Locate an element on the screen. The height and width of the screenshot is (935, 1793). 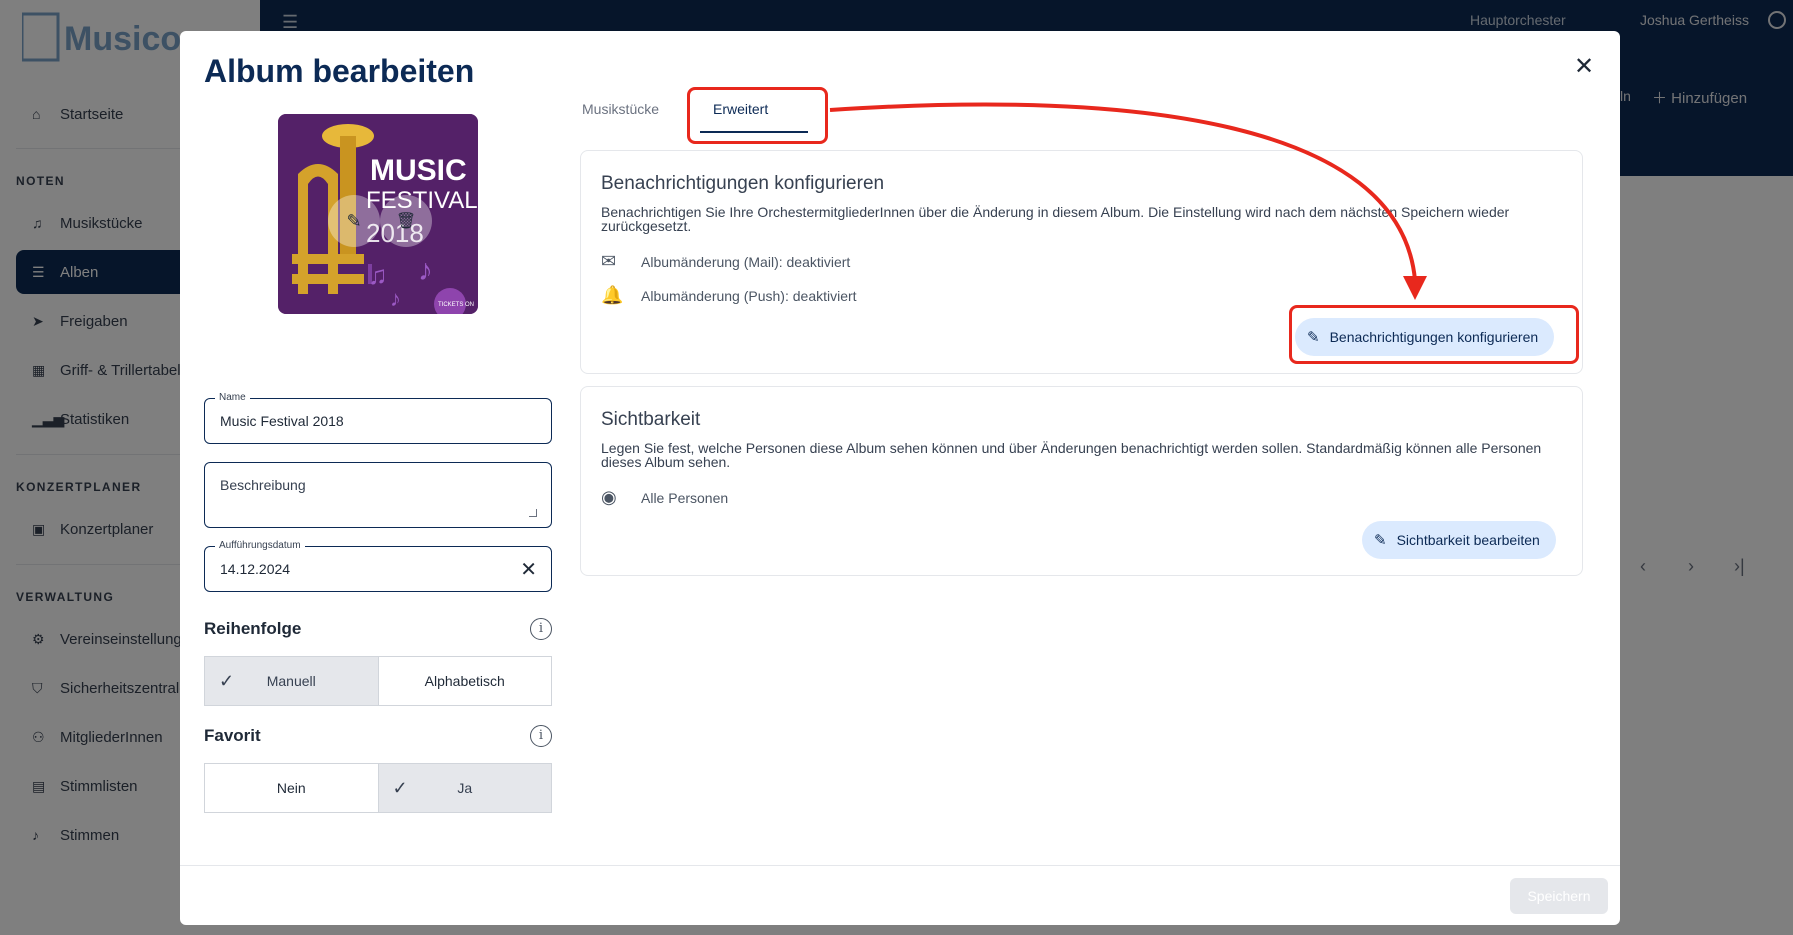
order-option-manual: ✓ Manuell is located at coordinates (291, 681).